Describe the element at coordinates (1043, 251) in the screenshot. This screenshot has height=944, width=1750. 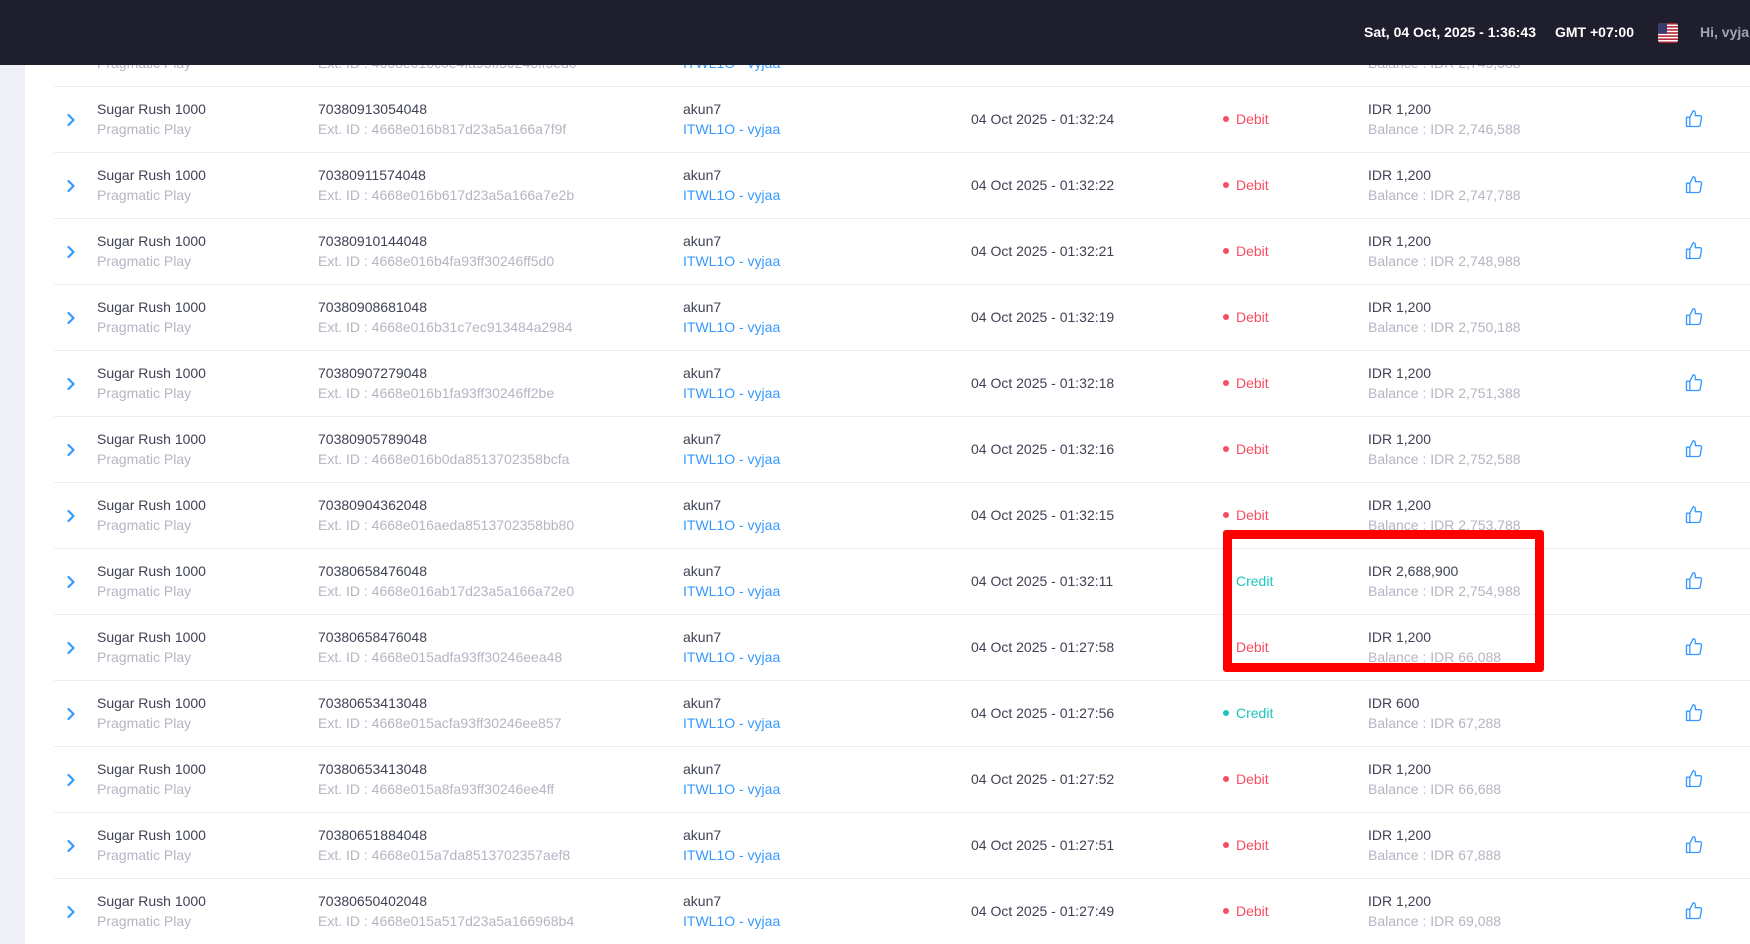
I see `transaction-date: 04 Oct 2025 - 01:32:21` at that location.